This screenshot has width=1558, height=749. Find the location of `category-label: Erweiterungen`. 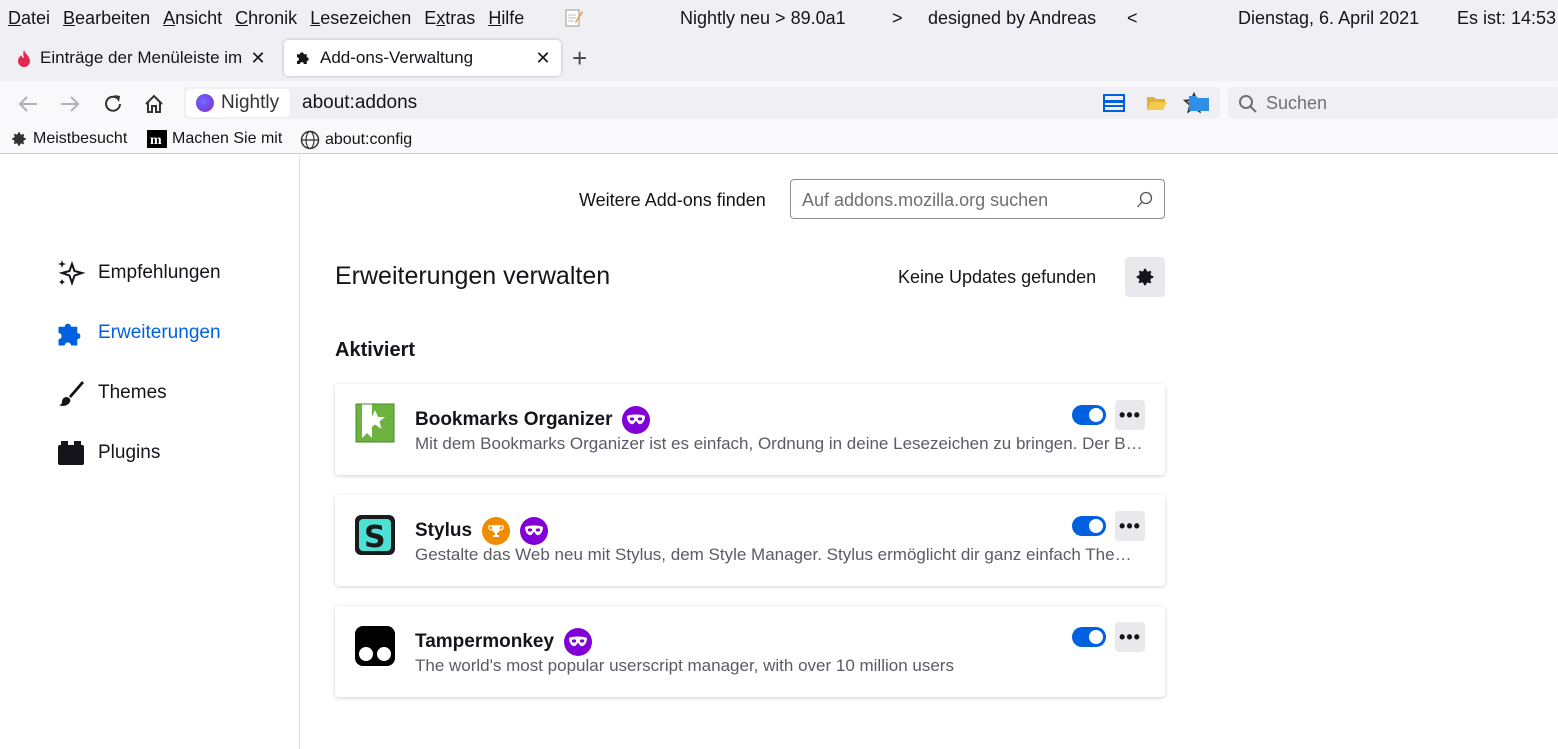

category-label: Erweiterungen is located at coordinates (159, 332).